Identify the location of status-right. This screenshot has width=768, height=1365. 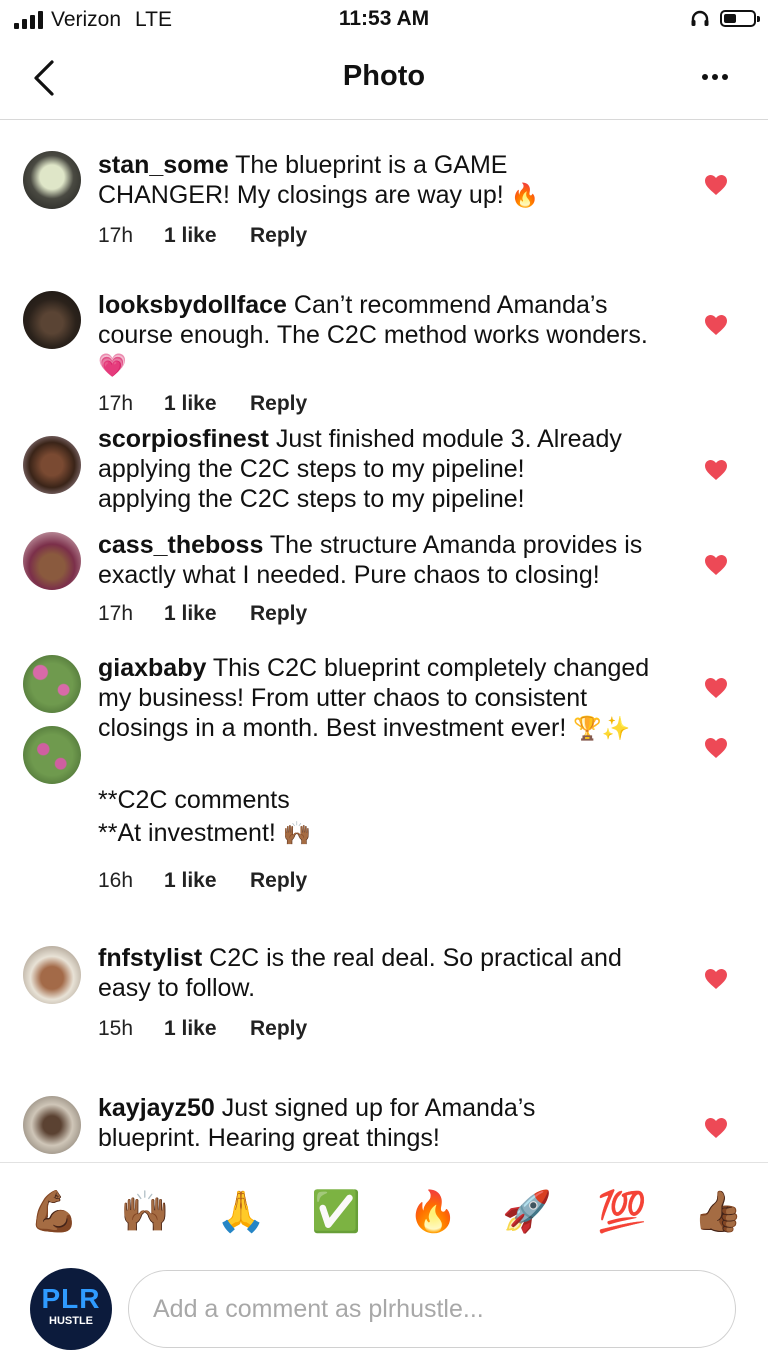
(725, 18).